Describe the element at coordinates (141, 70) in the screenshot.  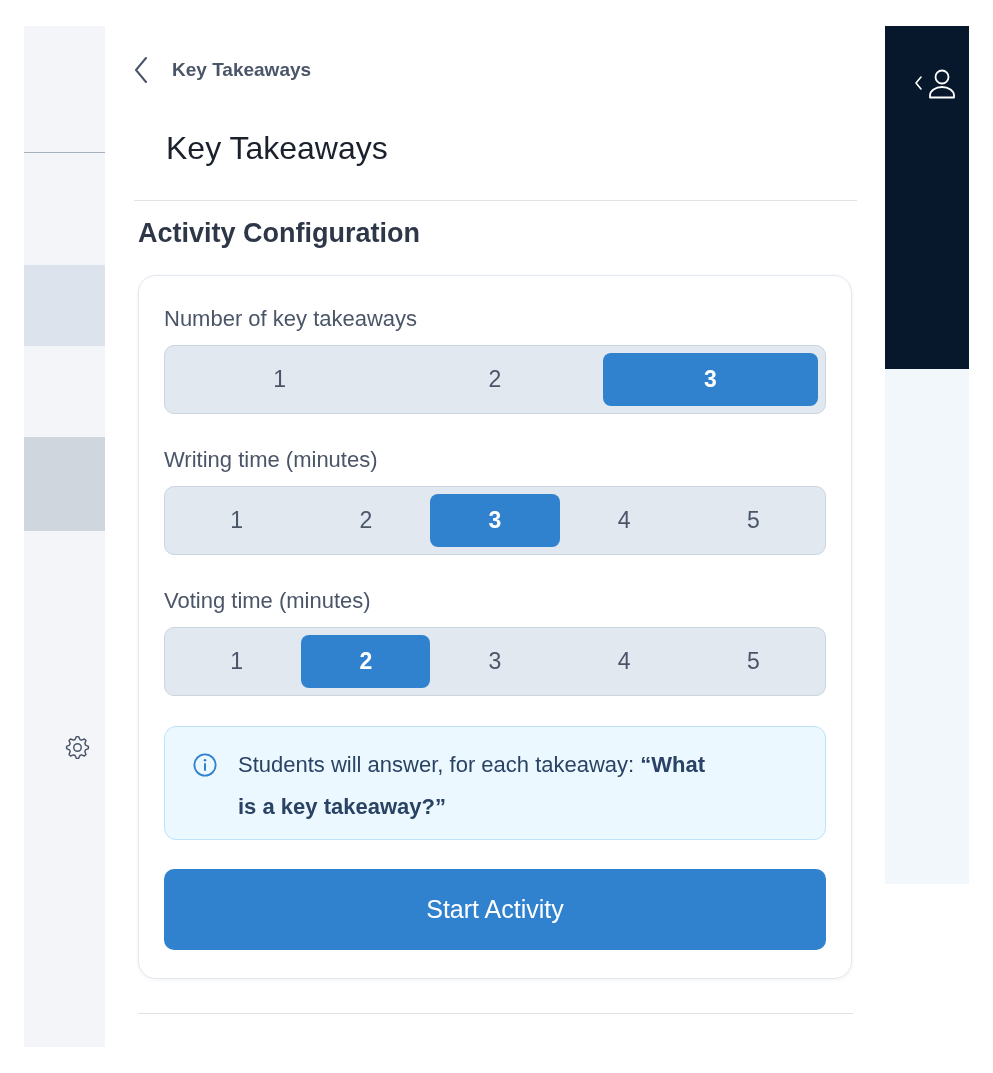
I see `chevron-left-icon` at that location.